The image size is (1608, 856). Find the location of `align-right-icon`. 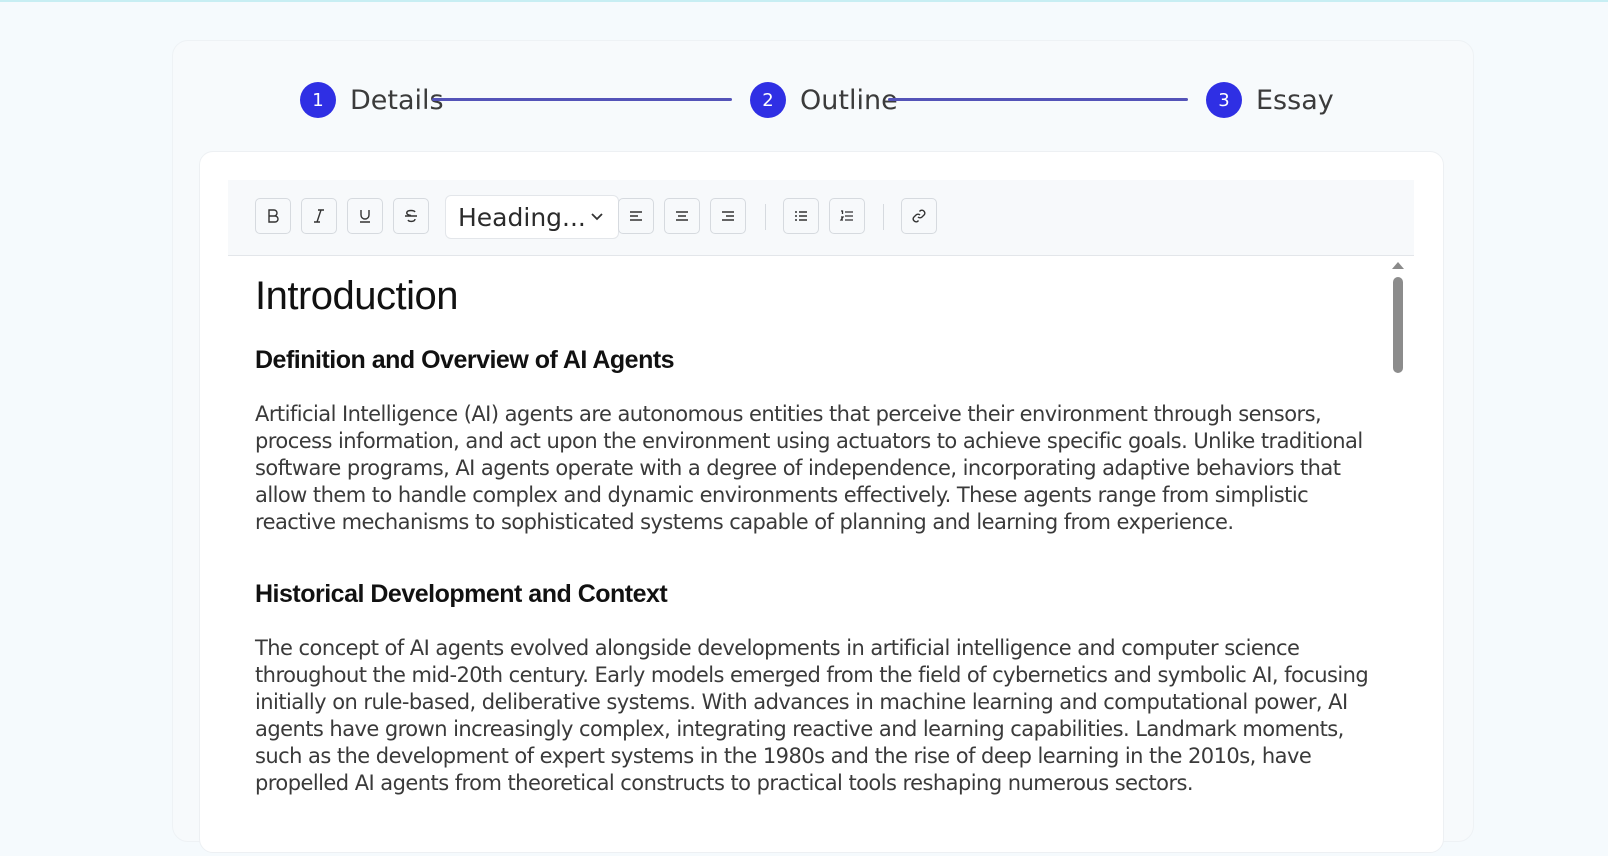

align-right-icon is located at coordinates (728, 216).